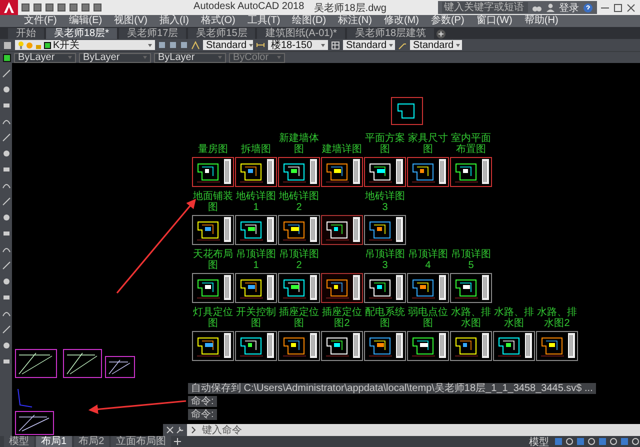  I want to click on layer-properties-icon, so click(7, 45).